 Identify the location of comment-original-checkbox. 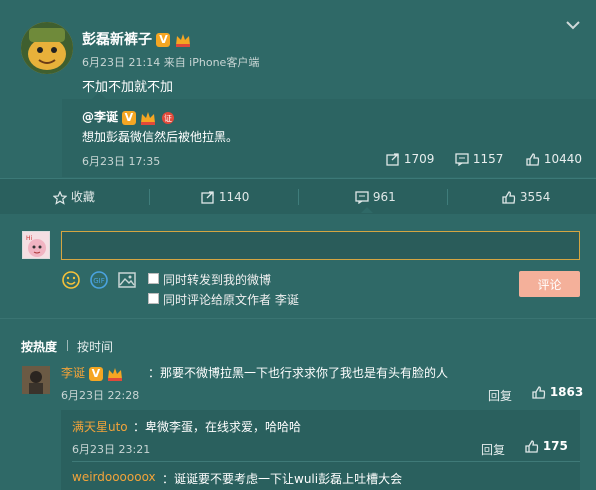
(153, 298).